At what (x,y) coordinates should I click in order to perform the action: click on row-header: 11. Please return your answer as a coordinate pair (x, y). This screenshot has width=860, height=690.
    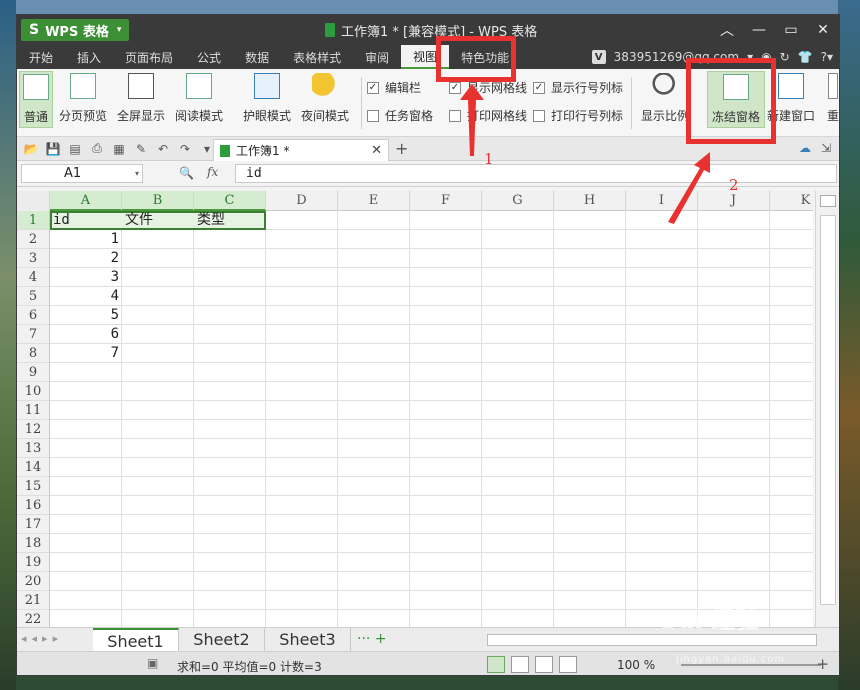
    Looking at the image, I should click on (33, 410).